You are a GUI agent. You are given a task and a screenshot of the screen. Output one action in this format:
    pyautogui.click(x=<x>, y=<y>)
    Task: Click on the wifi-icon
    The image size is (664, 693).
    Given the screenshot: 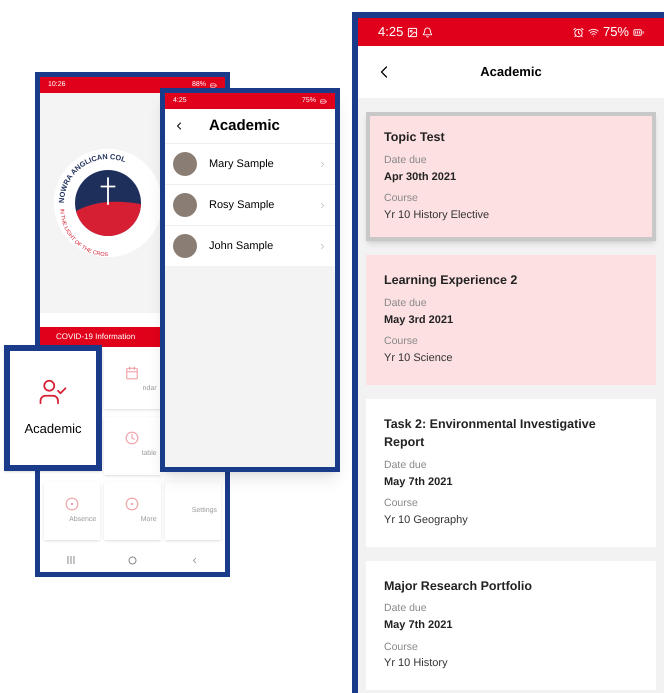 What is the action you would take?
    pyautogui.click(x=593, y=32)
    